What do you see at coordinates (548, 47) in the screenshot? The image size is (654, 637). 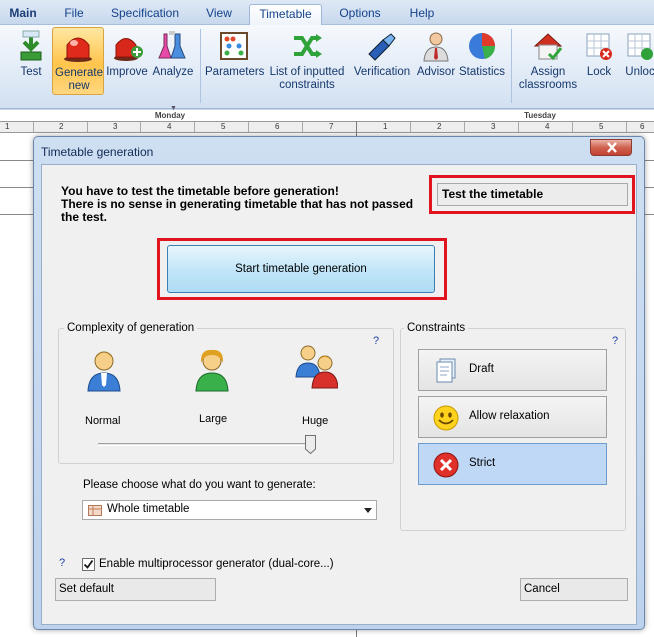 I see `house-check-icon` at bounding box center [548, 47].